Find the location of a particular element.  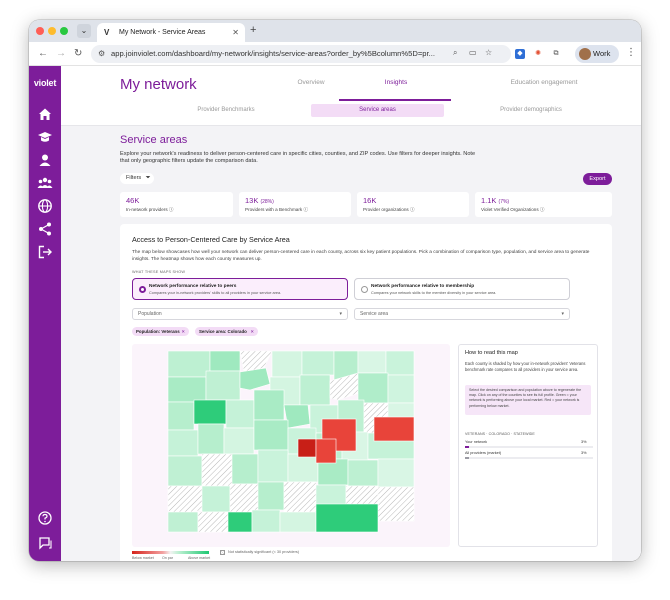

globe-icon is located at coordinates (45, 206).